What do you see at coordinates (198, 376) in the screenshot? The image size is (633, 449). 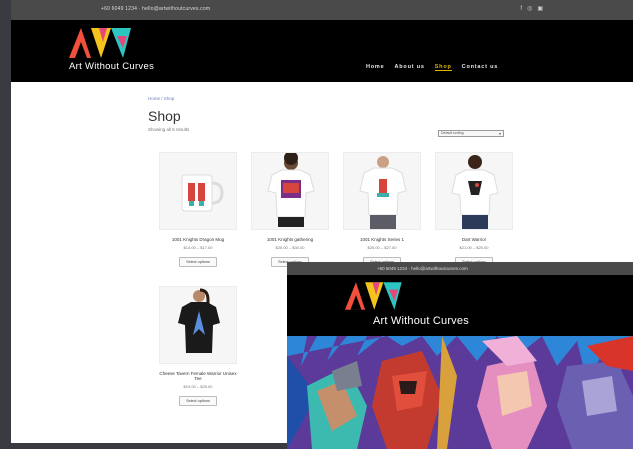 I see `product-name: Cheese Tavern Female Warrior Unisex Tee` at bounding box center [198, 376].